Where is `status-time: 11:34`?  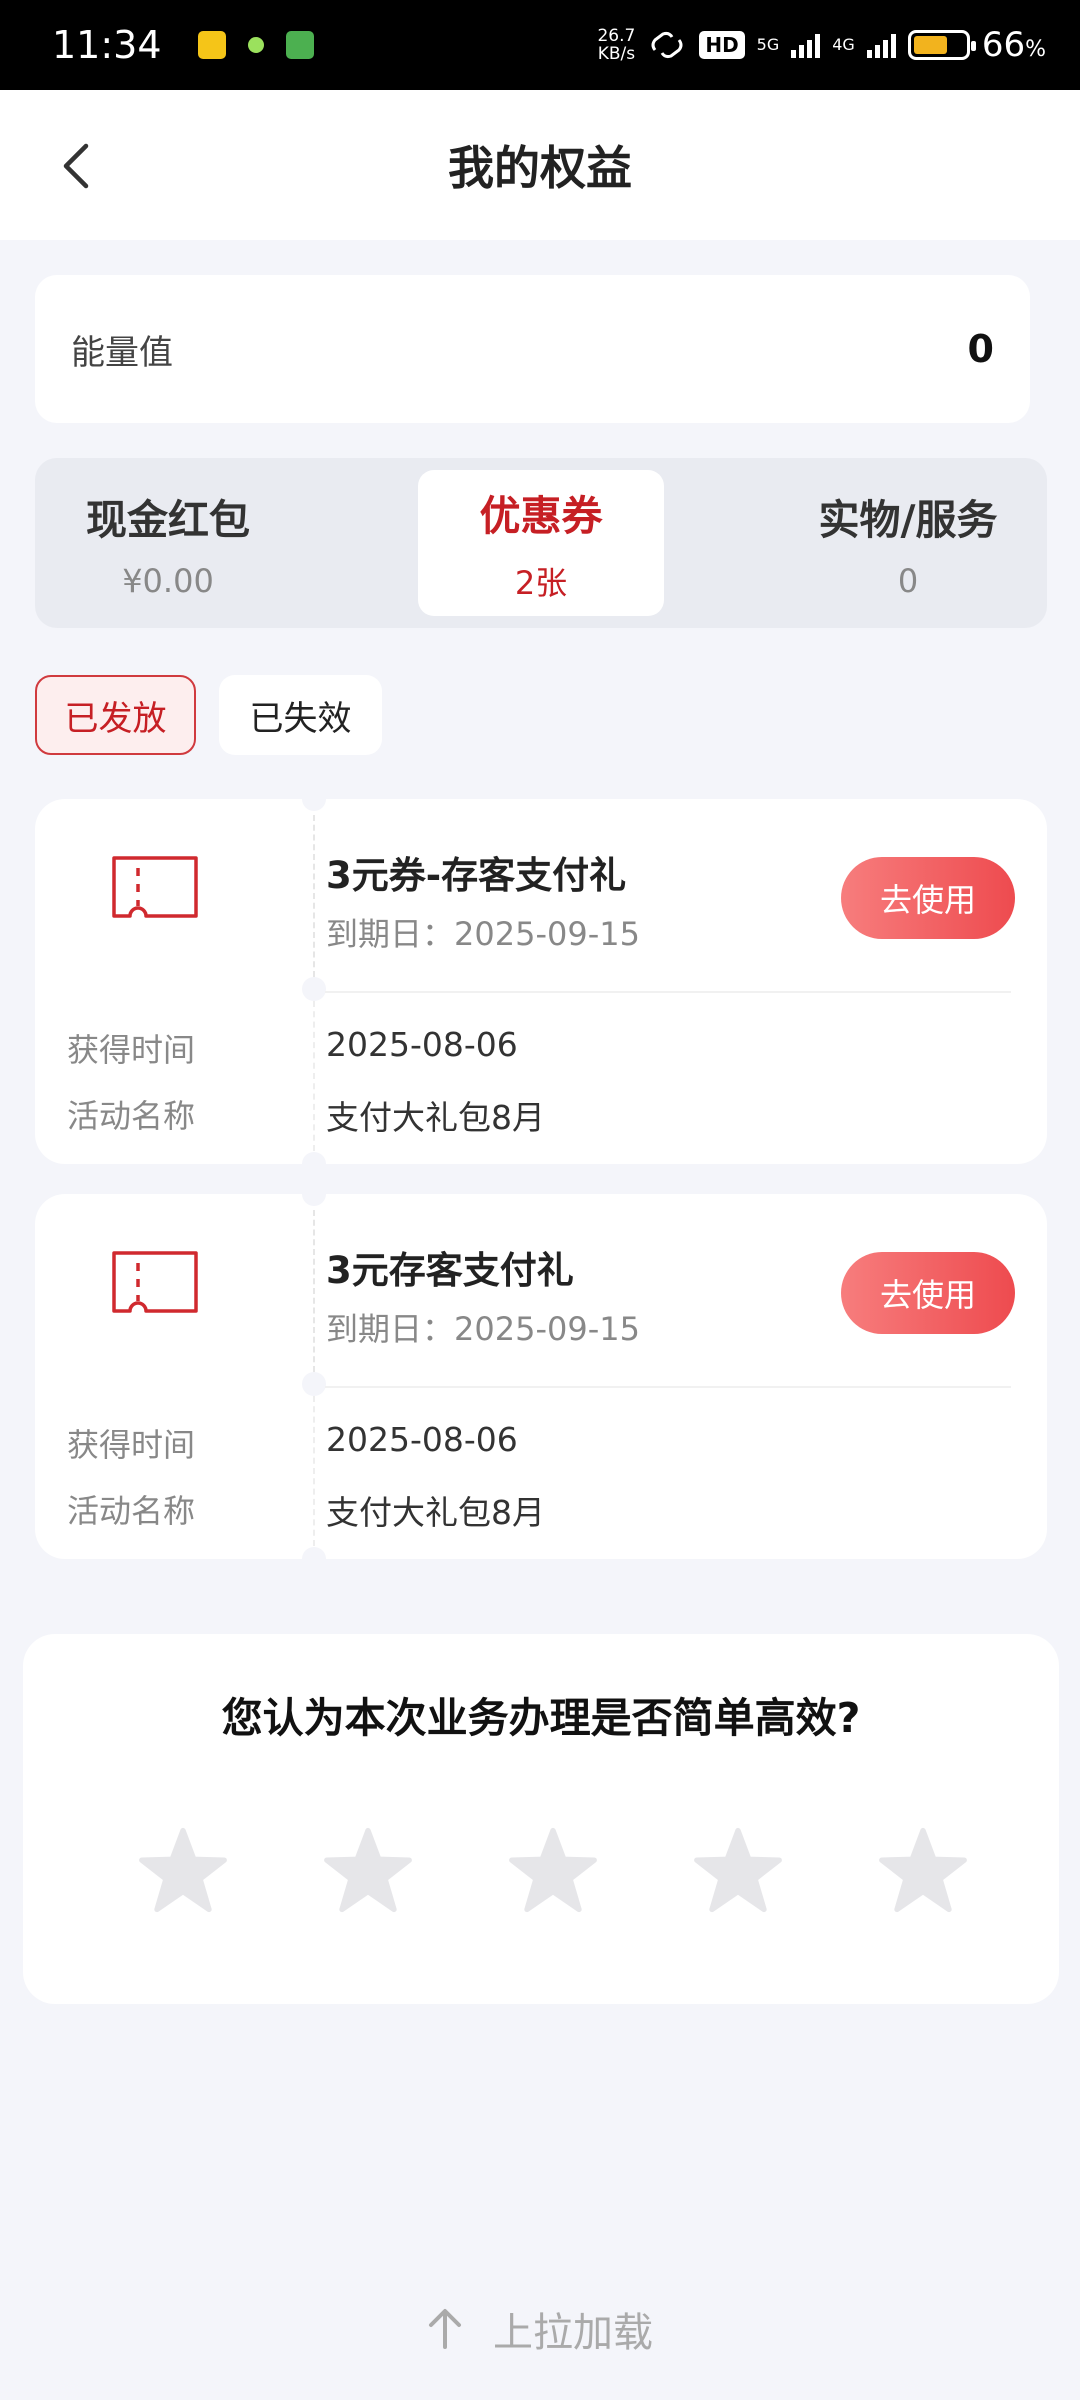 status-time: 11:34 is located at coordinates (107, 45).